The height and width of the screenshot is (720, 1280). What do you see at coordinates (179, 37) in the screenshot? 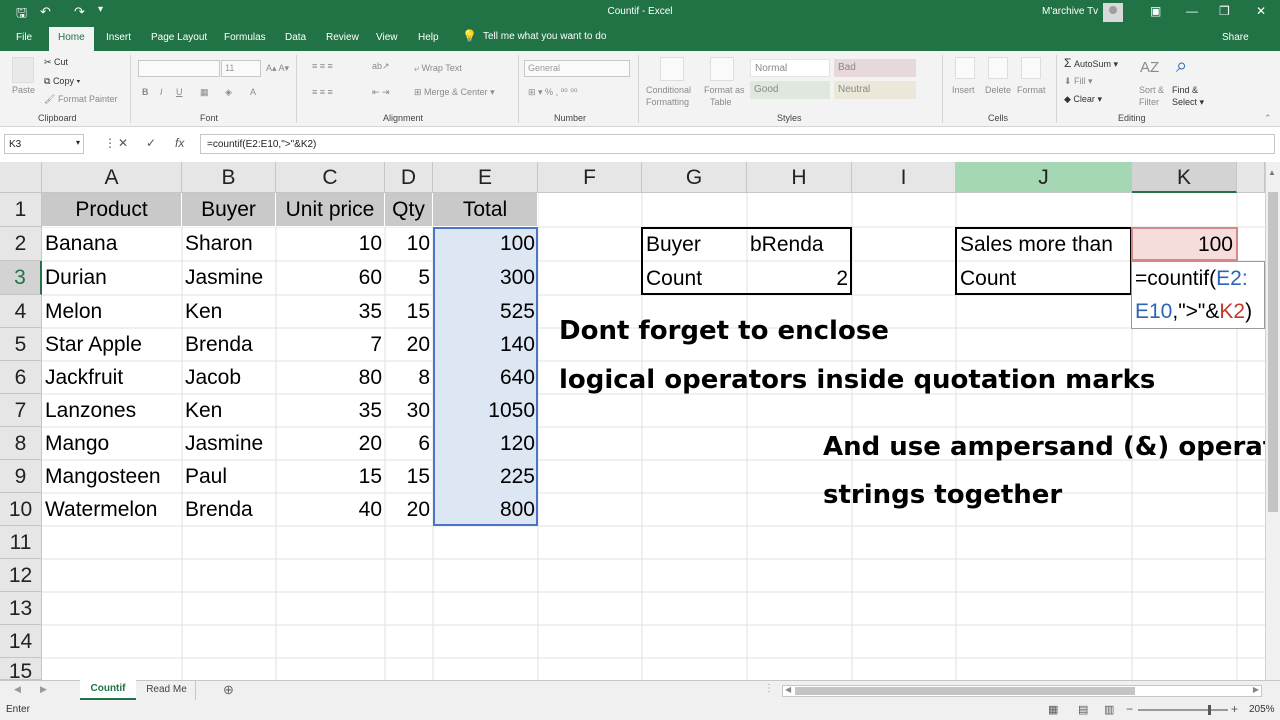
I see `tab-page-layout: Page Layout` at bounding box center [179, 37].